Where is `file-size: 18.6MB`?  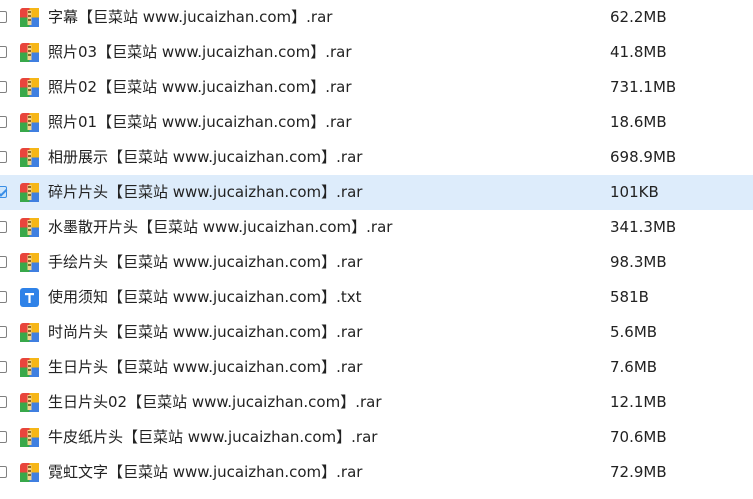
file-size: 18.6MB is located at coordinates (638, 122).